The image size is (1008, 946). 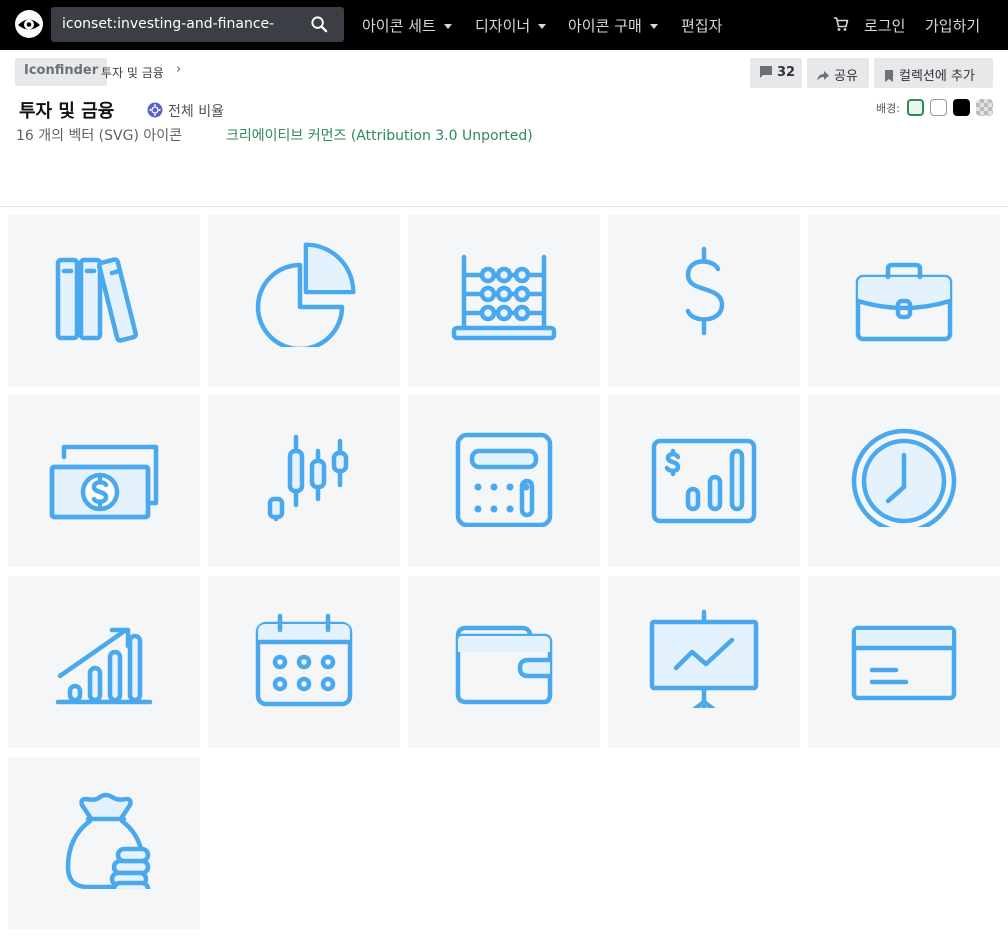 What do you see at coordinates (889, 76) in the screenshot?
I see `bookmark-icon` at bounding box center [889, 76].